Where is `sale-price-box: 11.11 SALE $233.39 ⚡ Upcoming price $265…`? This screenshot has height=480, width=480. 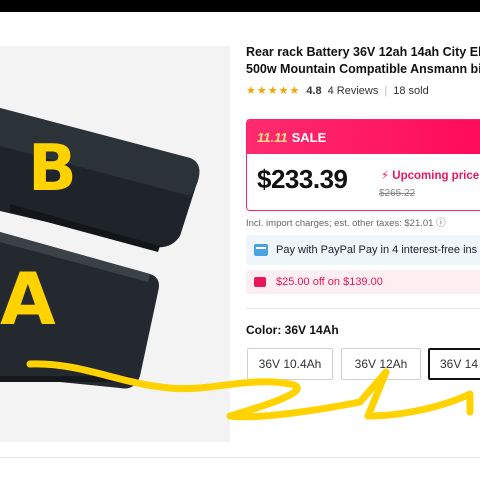
sale-price-box: 11.11 SALE $233.39 ⚡ Upcoming price $265… is located at coordinates (363, 165).